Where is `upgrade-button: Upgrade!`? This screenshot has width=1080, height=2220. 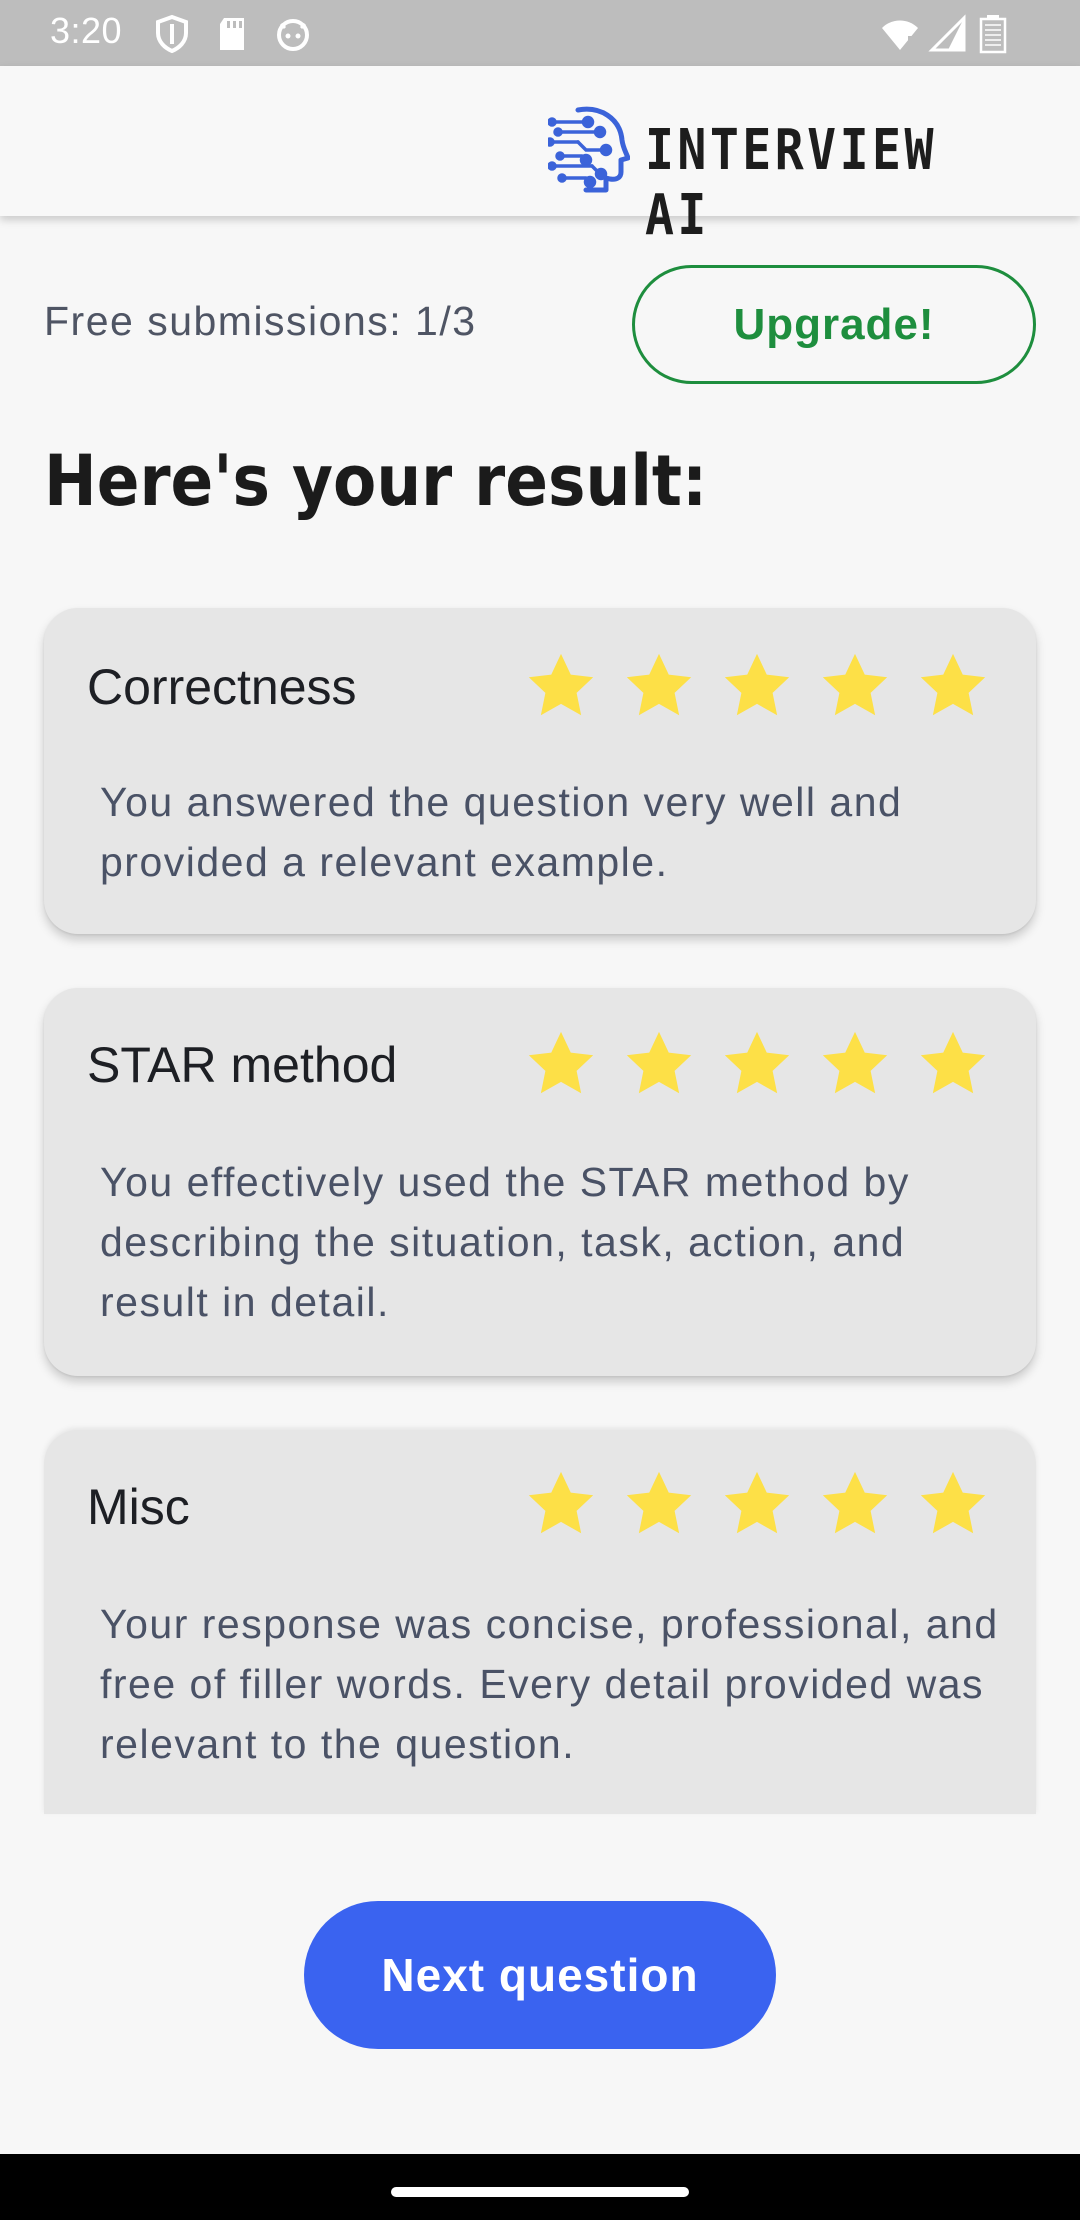 upgrade-button: Upgrade! is located at coordinates (834, 324).